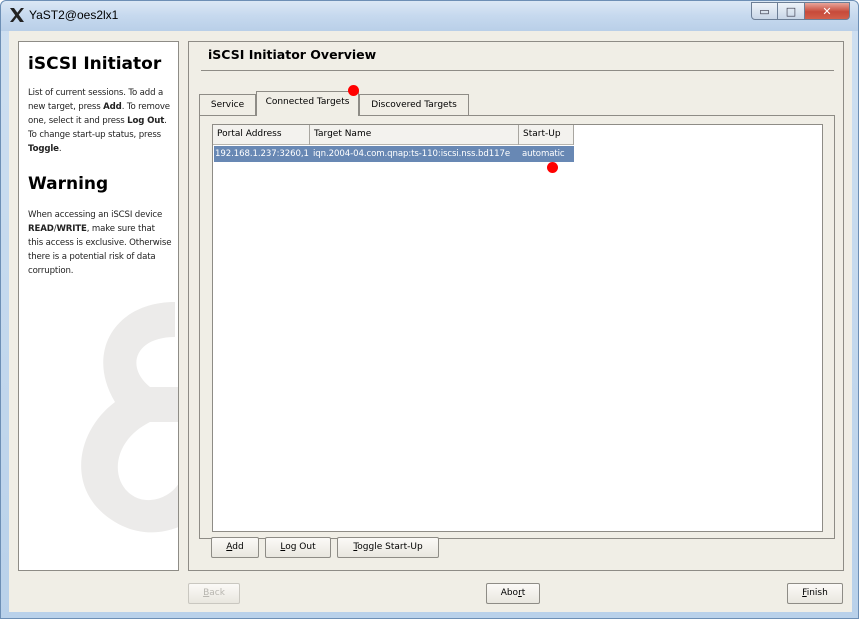 This screenshot has width=859, height=619. What do you see at coordinates (43, 149) in the screenshot?
I see `help-keyword-toggle: Toggle` at bounding box center [43, 149].